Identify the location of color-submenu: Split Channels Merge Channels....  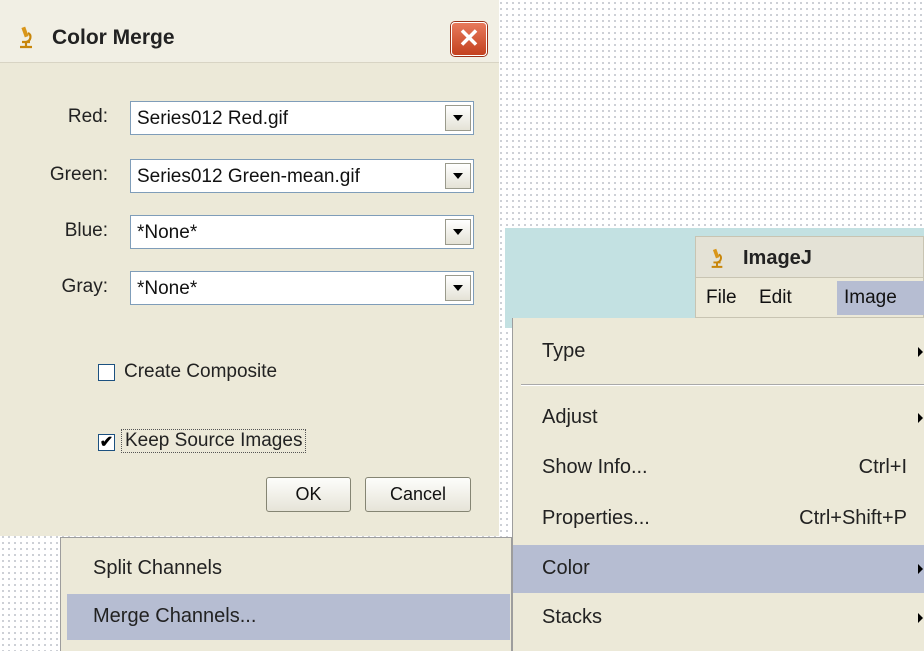
(286, 594).